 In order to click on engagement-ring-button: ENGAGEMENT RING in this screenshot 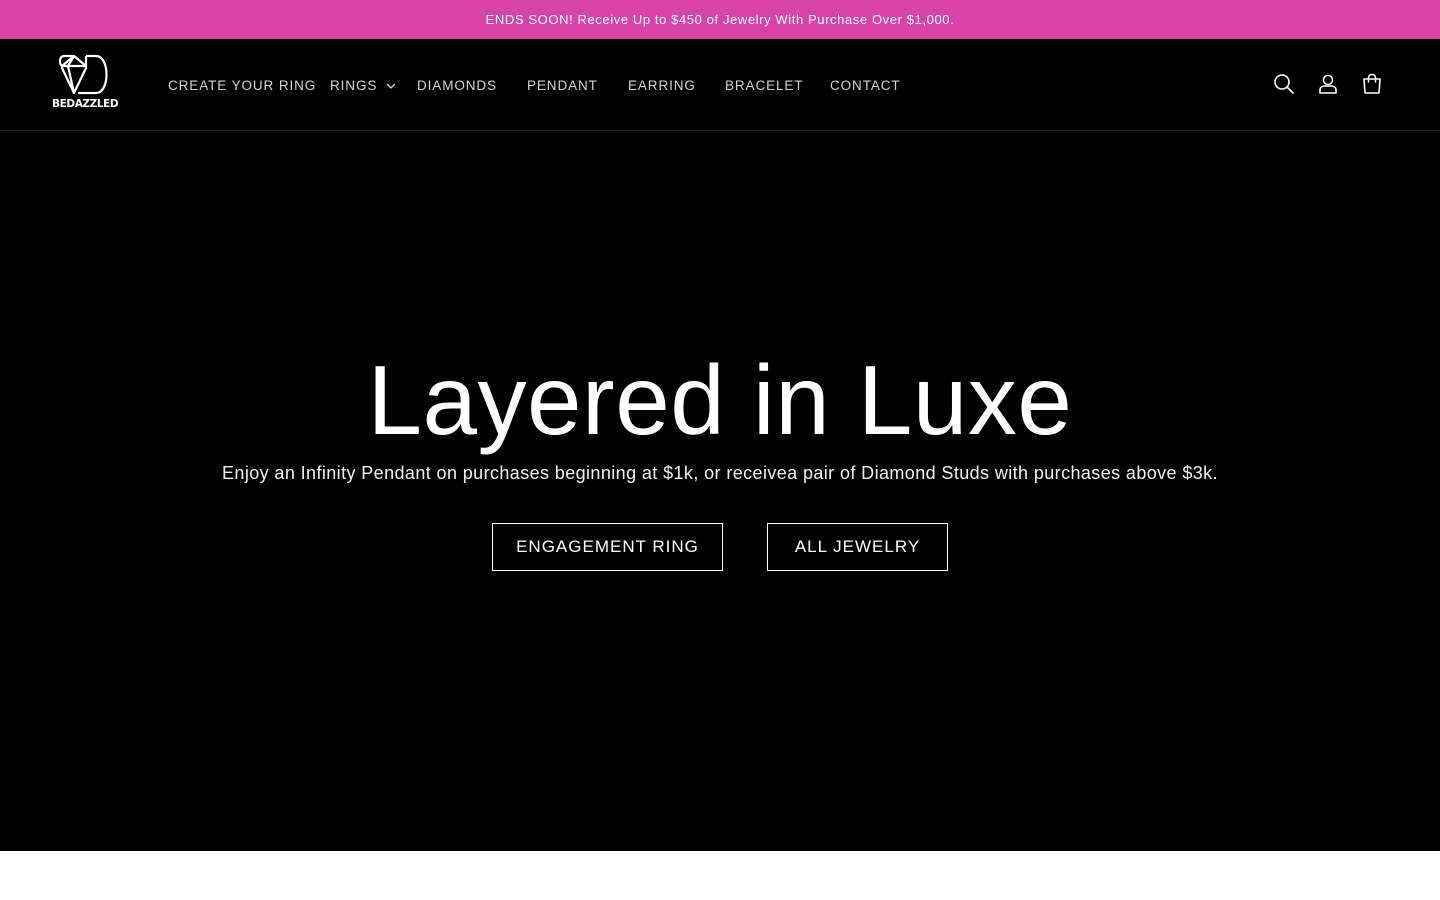, I will do `click(607, 547)`.